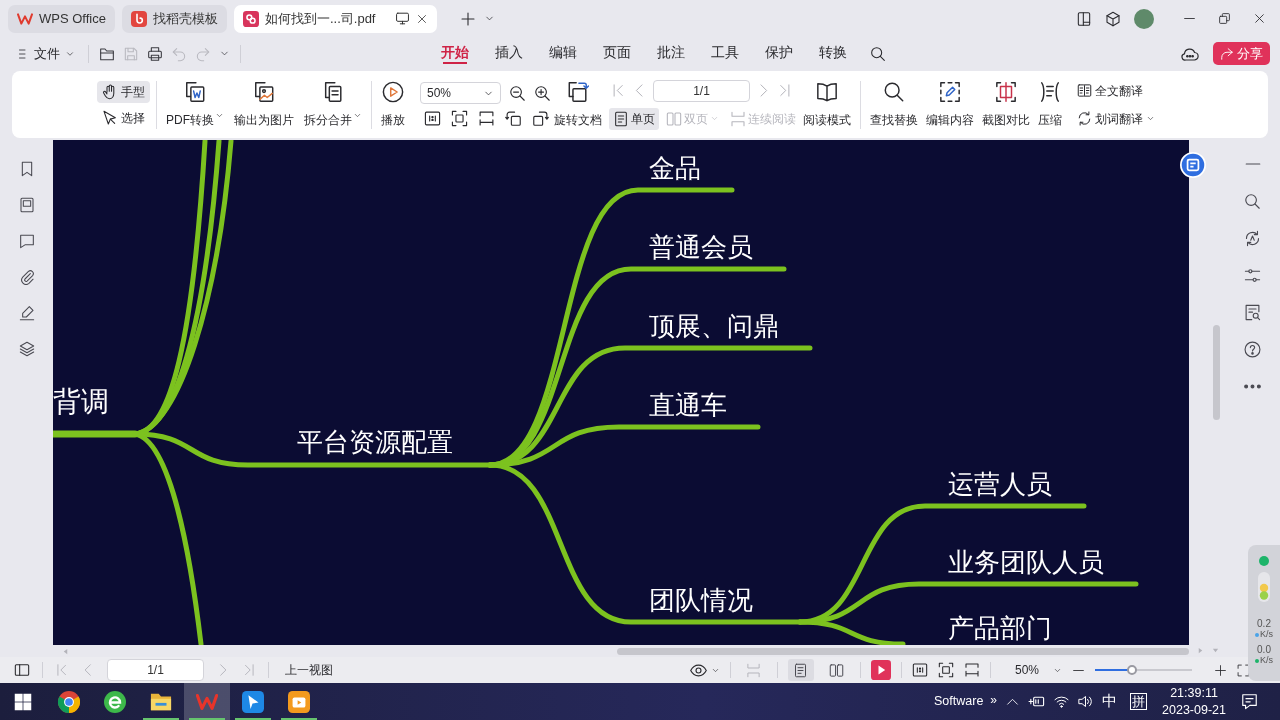  I want to click on pdf-convert-button: PDF转换, so click(195, 104).